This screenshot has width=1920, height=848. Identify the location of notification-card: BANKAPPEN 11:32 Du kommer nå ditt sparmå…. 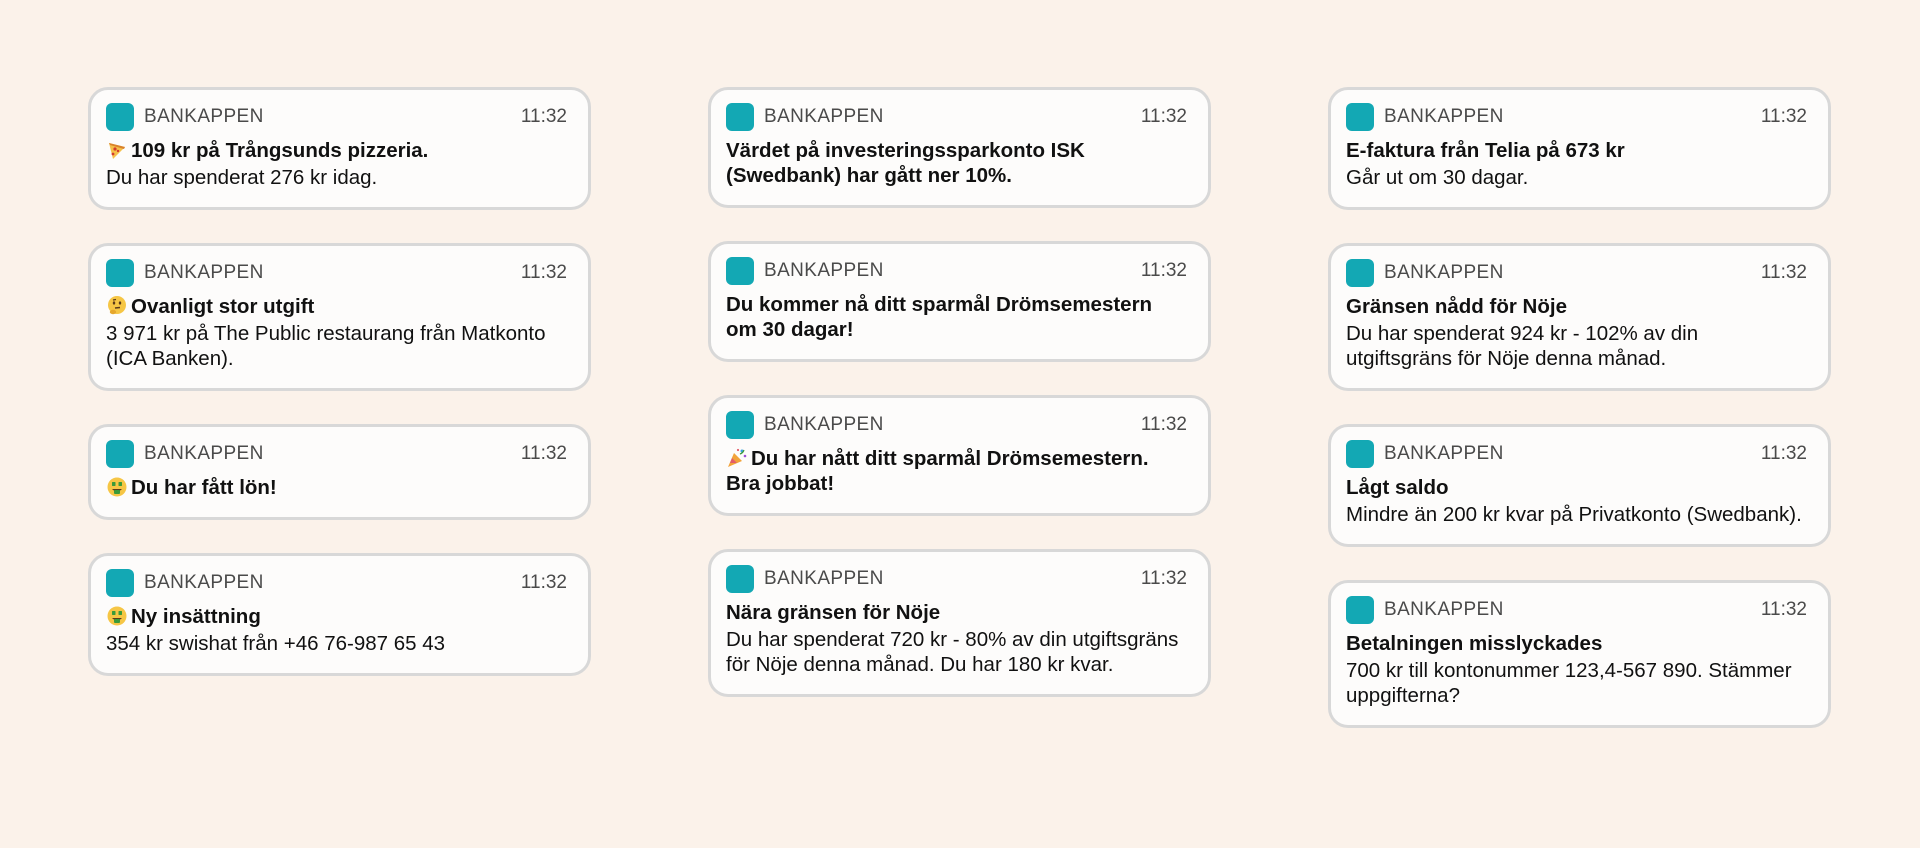
(959, 301).